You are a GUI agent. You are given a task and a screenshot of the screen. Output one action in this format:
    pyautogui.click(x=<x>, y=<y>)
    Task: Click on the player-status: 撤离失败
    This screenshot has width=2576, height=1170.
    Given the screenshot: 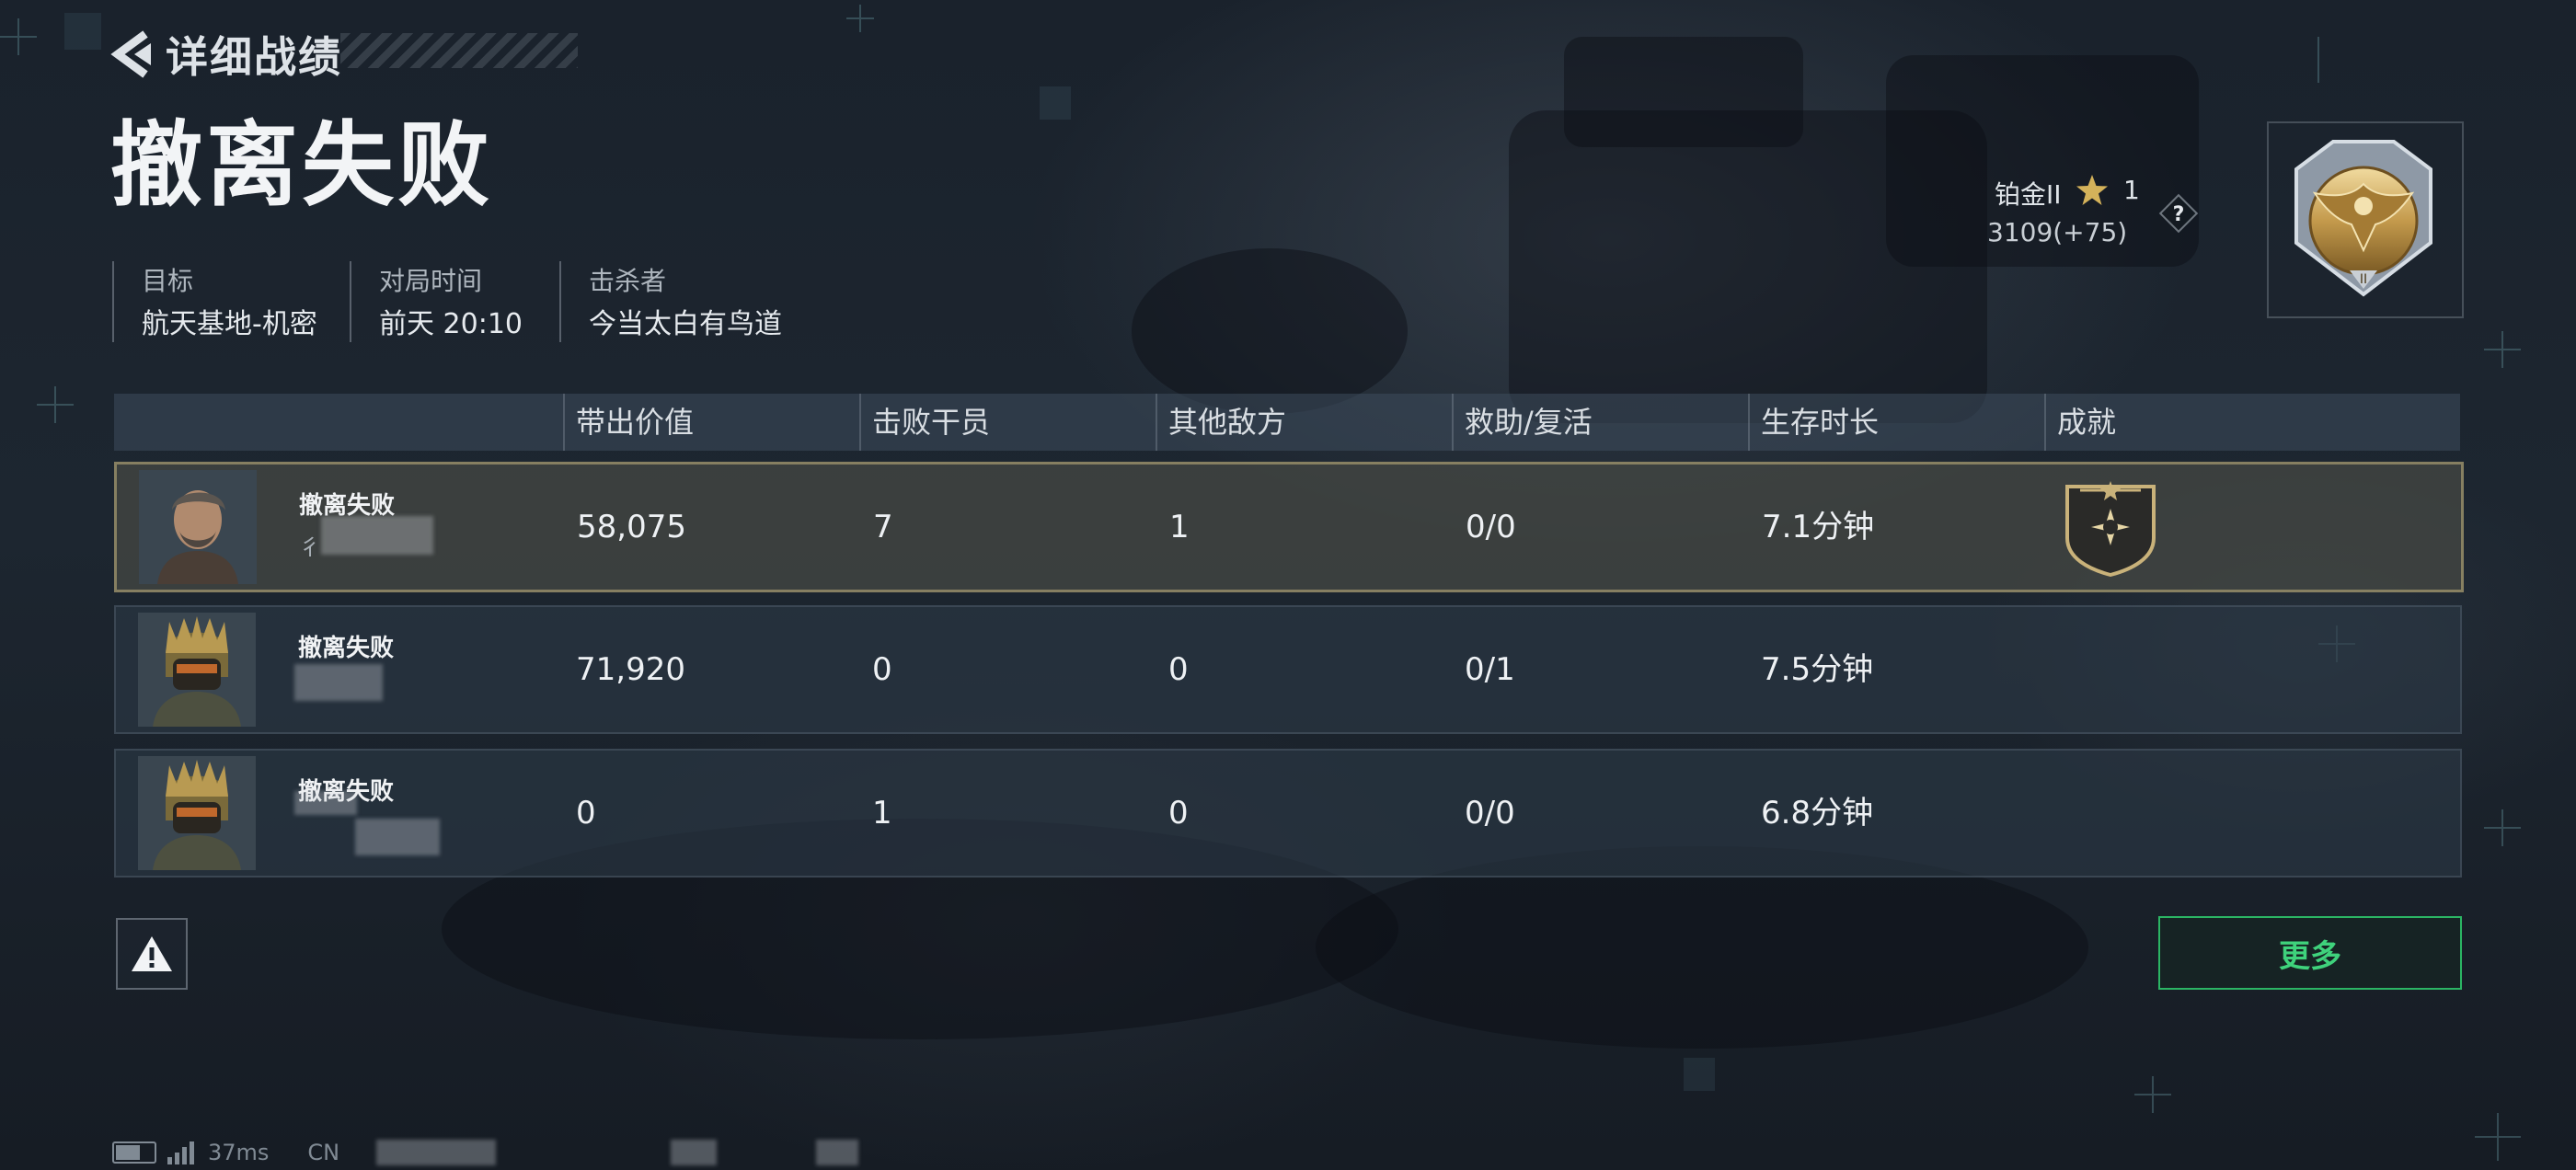 What is the action you would take?
    pyautogui.click(x=346, y=648)
    